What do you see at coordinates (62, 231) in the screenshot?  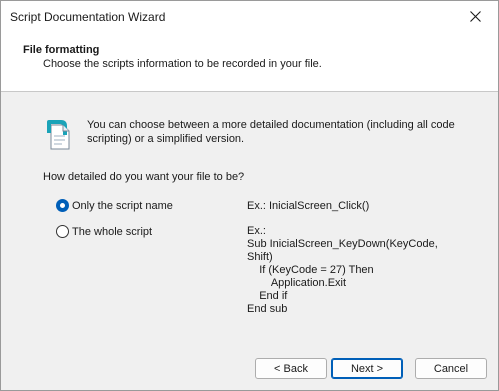 I see `radio-button` at bounding box center [62, 231].